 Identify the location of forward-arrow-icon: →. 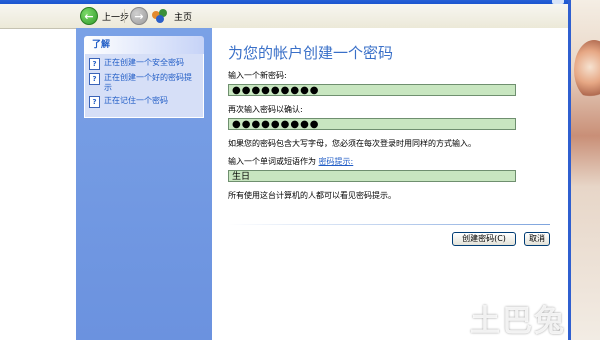
(139, 16).